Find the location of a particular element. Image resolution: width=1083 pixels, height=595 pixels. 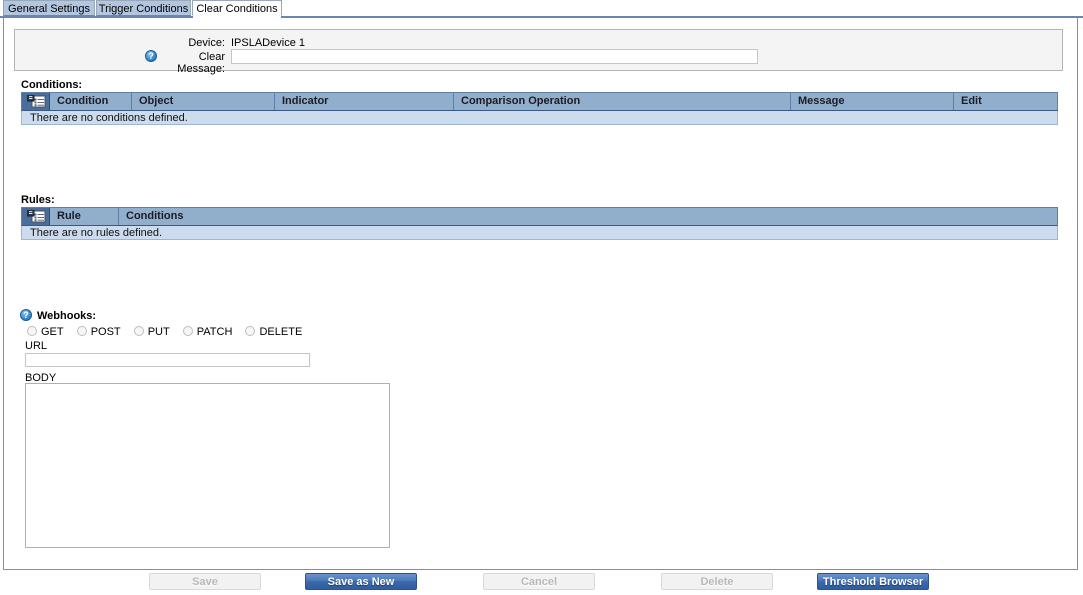

conditions-col-condition: Condition is located at coordinates (91, 101).